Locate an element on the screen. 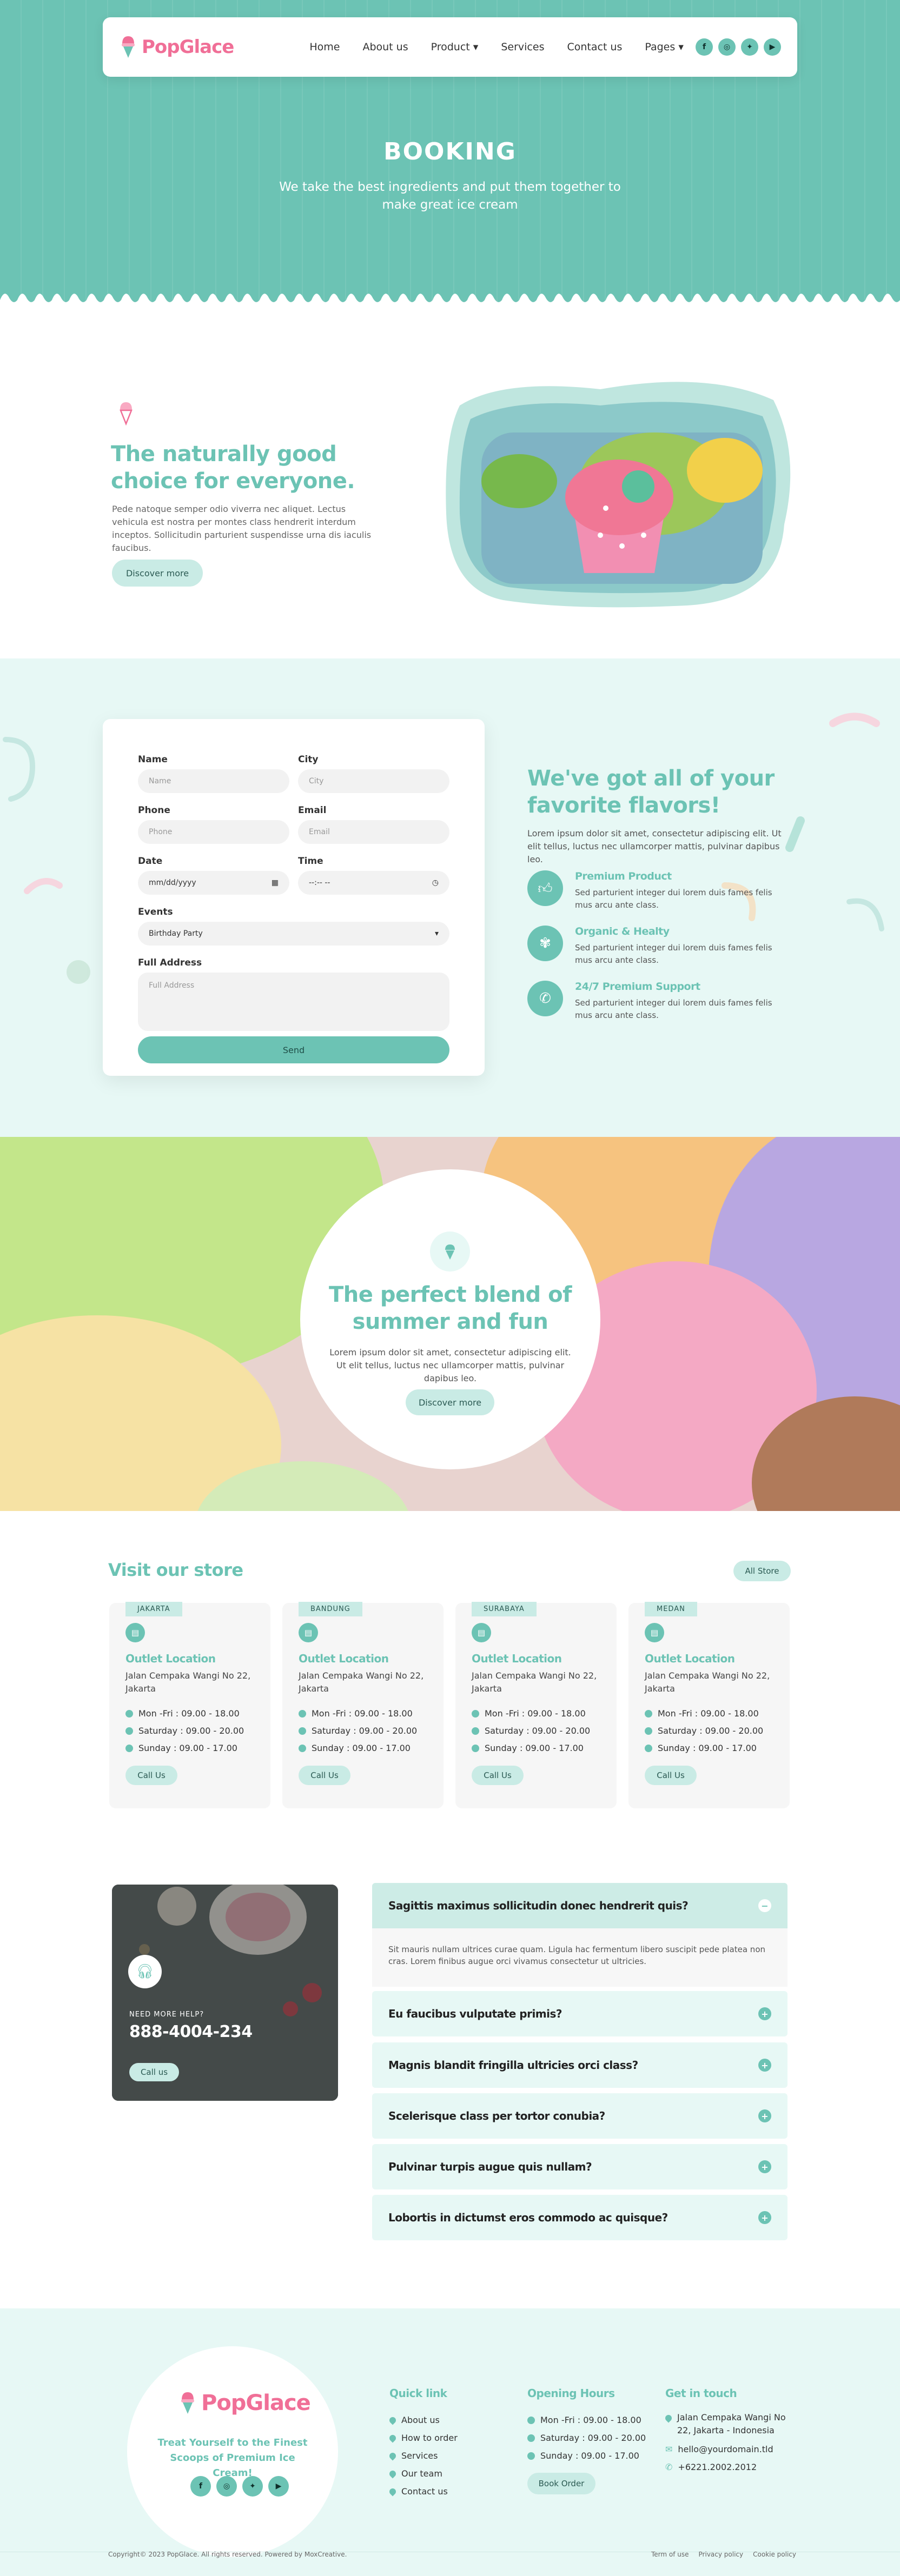 Image resolution: width=900 pixels, height=2576 pixels. city-field: City is located at coordinates (373, 781).